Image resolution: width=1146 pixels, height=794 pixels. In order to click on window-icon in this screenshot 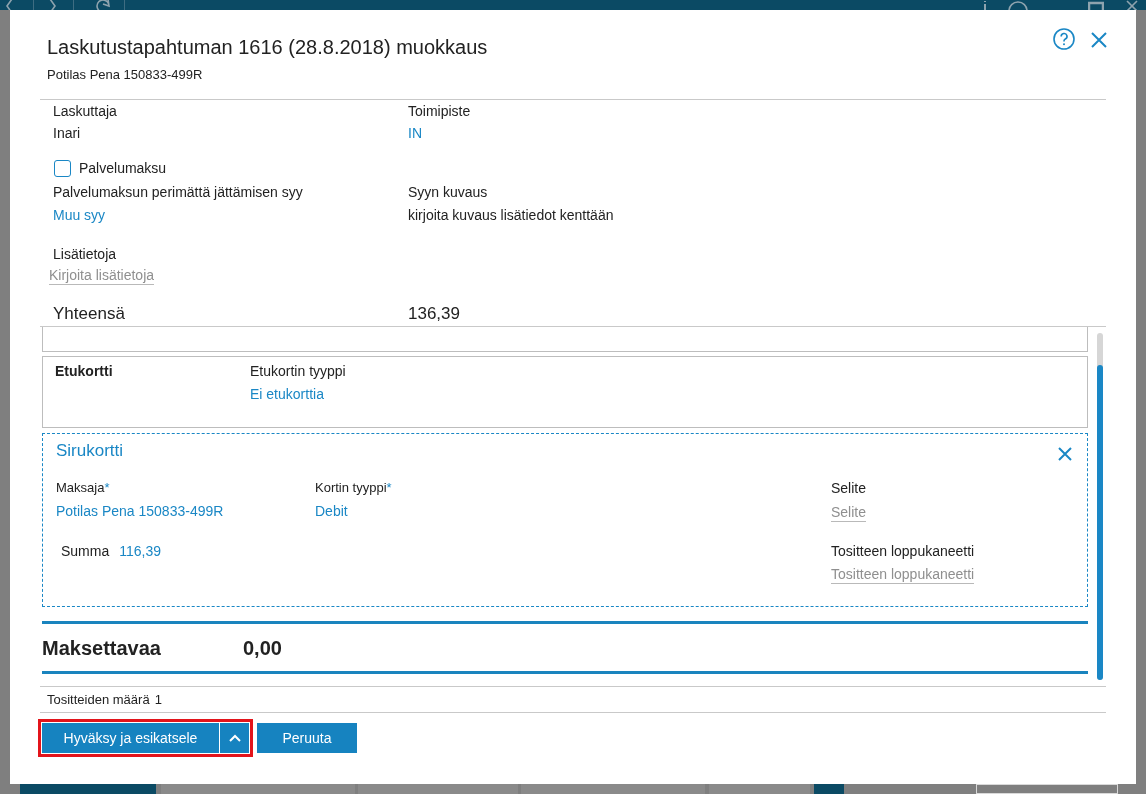, I will do `click(1096, 5)`.